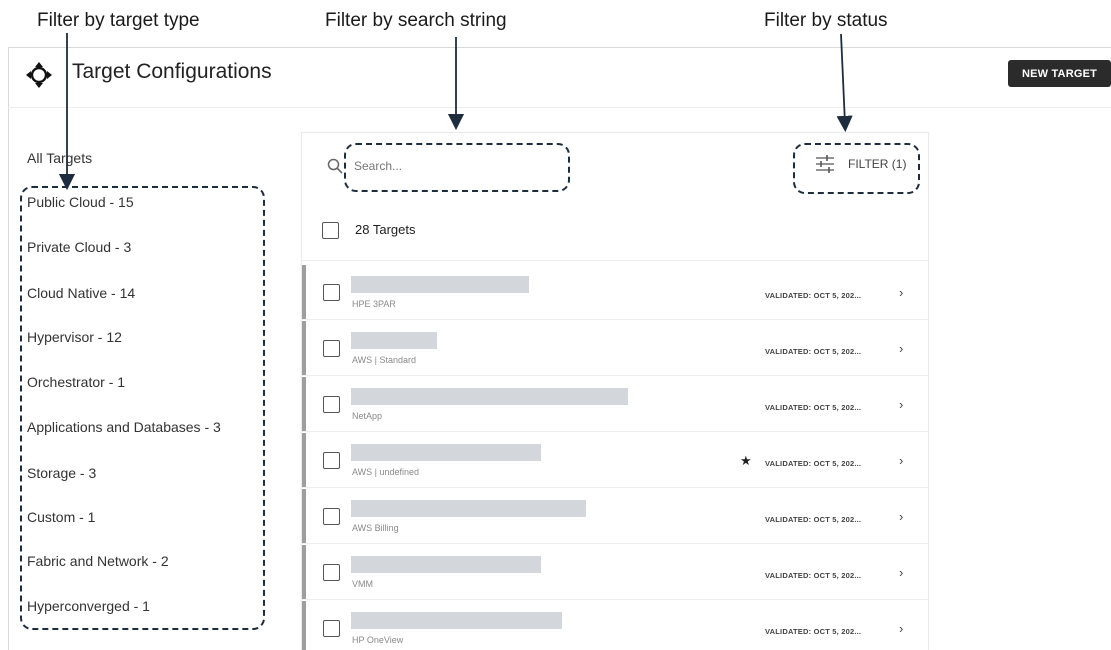  What do you see at coordinates (385, 229) in the screenshot?
I see `targets-count: 28 Targets` at bounding box center [385, 229].